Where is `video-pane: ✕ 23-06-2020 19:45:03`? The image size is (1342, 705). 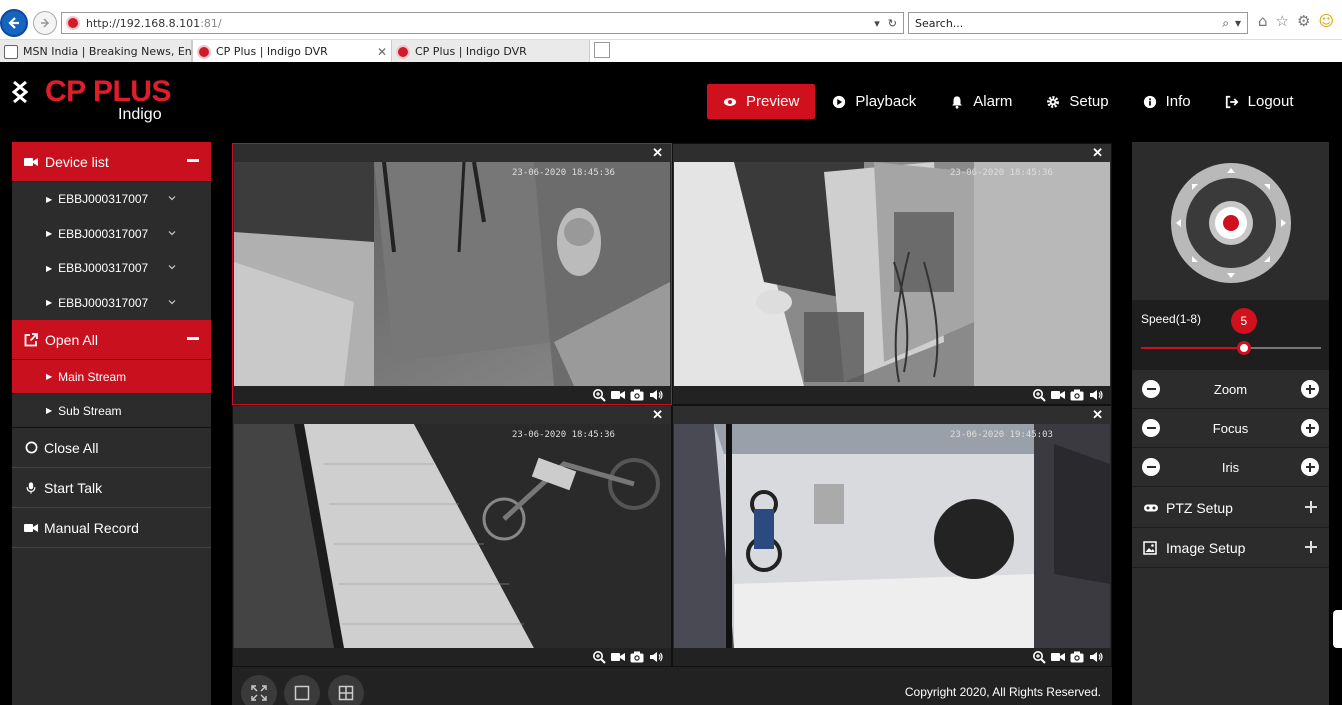 video-pane: ✕ 23-06-2020 19:45:03 is located at coordinates (892, 536).